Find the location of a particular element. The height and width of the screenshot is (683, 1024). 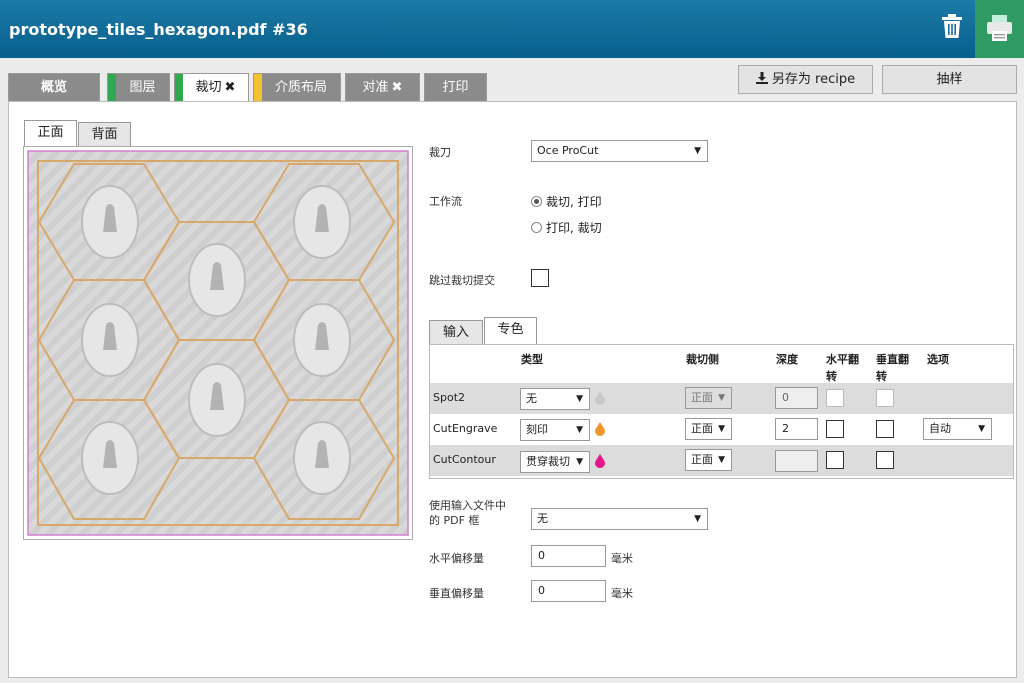

workflow-label: 工作流 is located at coordinates (445, 201).